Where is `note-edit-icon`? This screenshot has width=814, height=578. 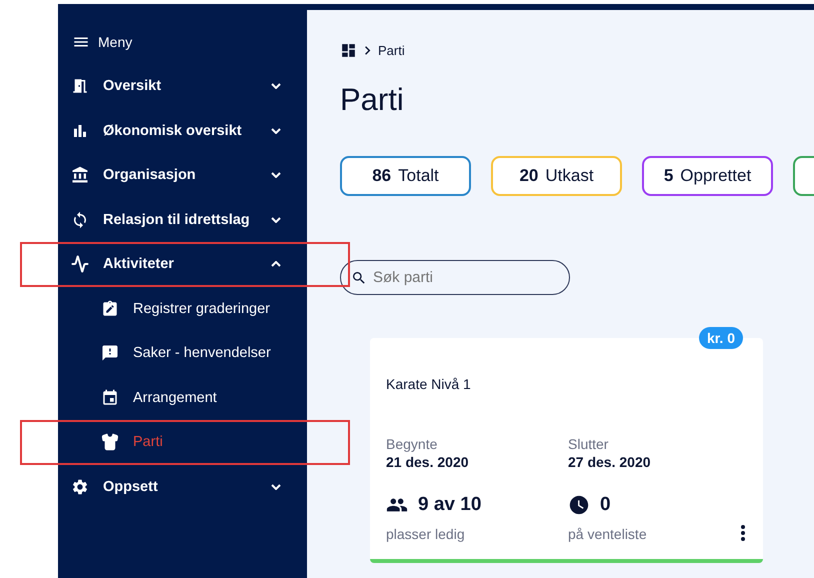
note-edit-icon is located at coordinates (110, 309).